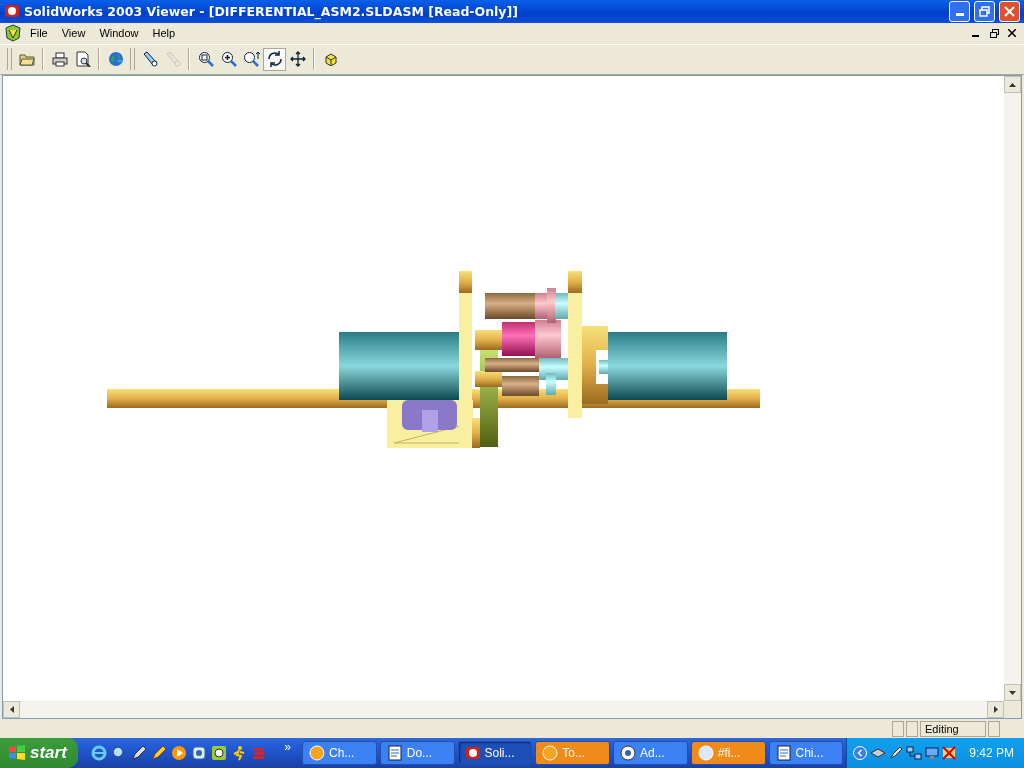 Image resolution: width=1024 pixels, height=768 pixels. I want to click on browser-e-icon, so click(99, 753).